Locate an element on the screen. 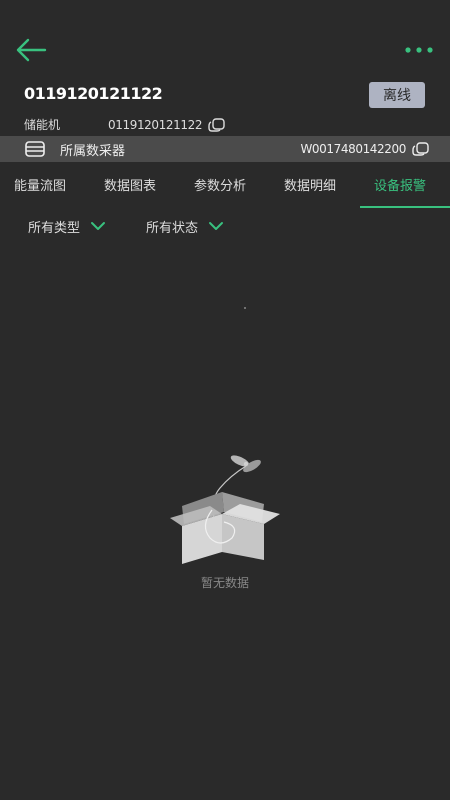 The image size is (450, 800). collector-label: 所属数采器 is located at coordinates (93, 151).